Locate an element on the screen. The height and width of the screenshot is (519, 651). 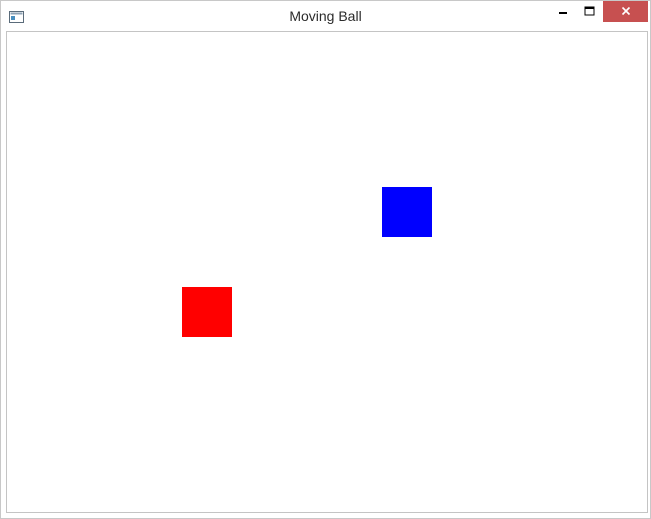
maximize-button is located at coordinates (589, 11).